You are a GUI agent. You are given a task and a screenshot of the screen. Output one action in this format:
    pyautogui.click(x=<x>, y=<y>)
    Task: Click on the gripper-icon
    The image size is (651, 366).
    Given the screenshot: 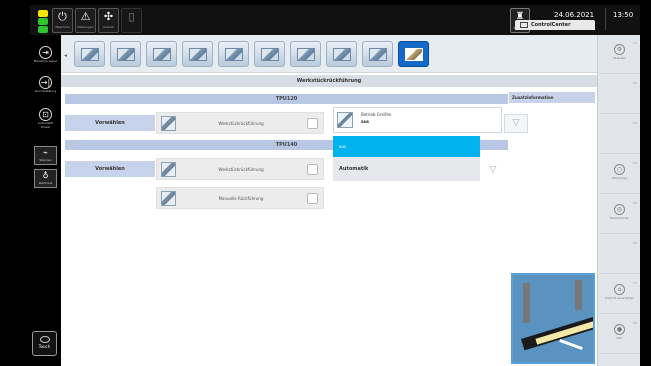 What is the action you would take?
    pyautogui.click(x=345, y=120)
    